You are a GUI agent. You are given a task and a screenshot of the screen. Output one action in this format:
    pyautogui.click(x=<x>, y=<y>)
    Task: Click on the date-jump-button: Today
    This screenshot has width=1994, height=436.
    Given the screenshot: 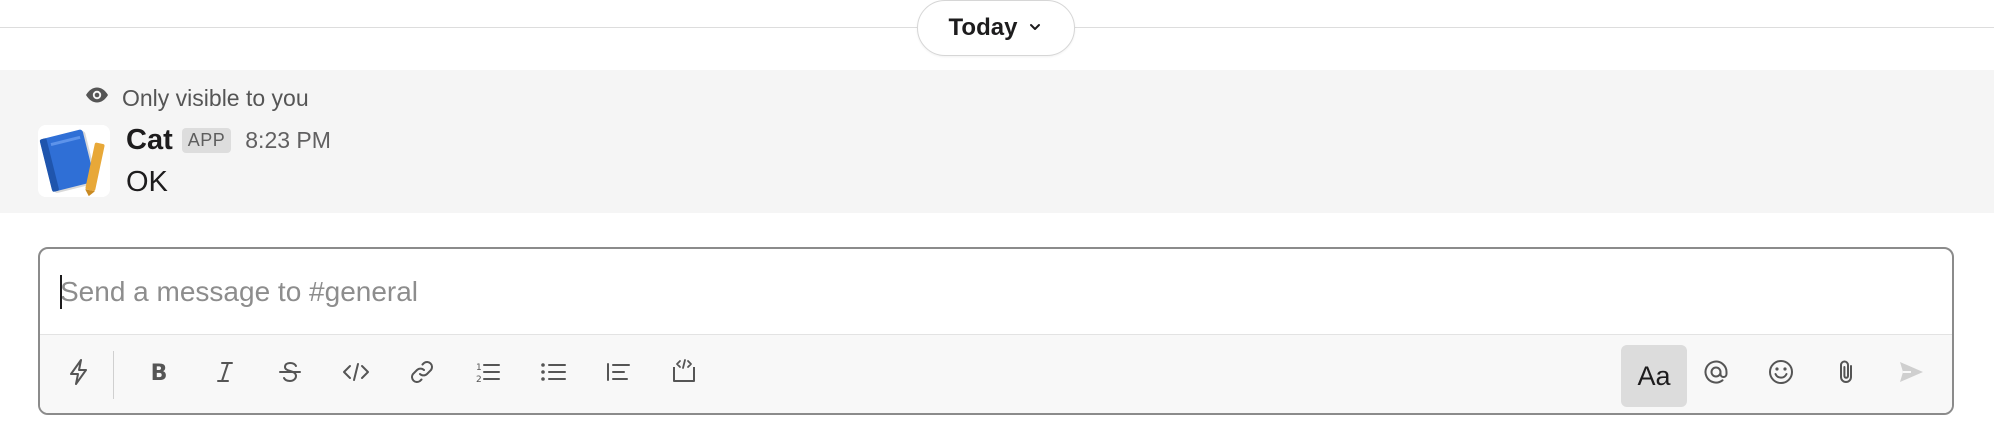 What is the action you would take?
    pyautogui.click(x=996, y=28)
    